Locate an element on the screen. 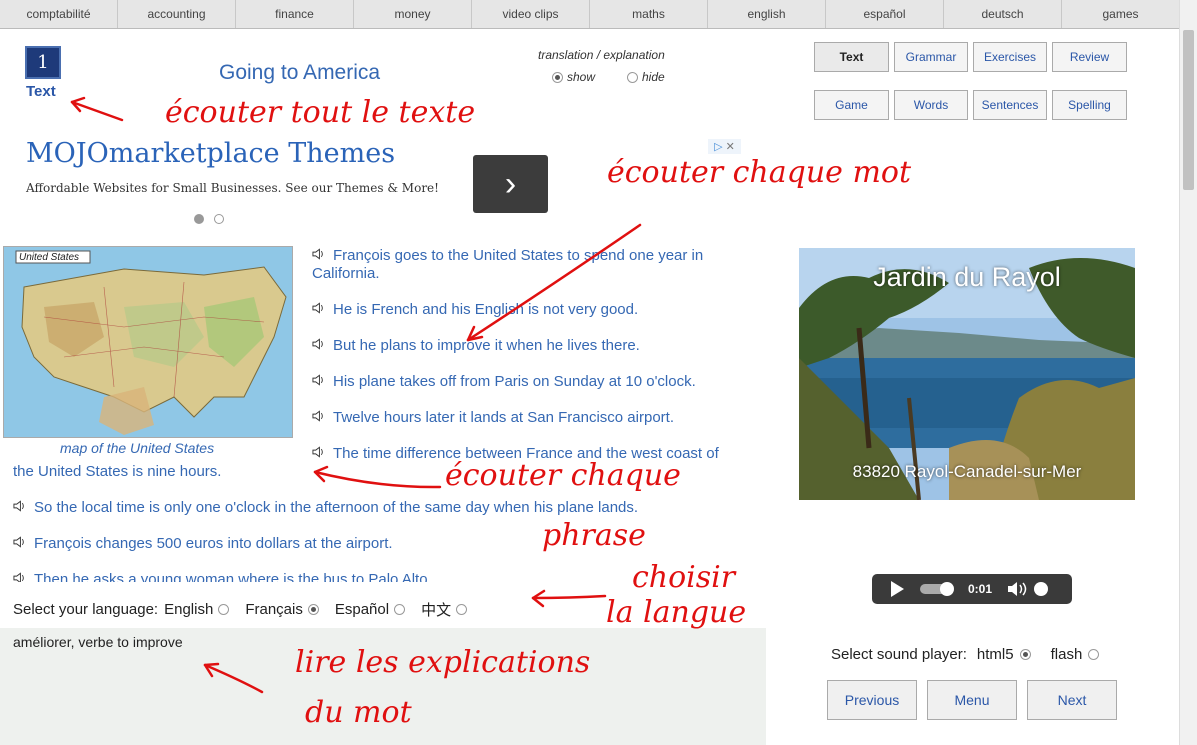  show-label: show is located at coordinates (581, 77).